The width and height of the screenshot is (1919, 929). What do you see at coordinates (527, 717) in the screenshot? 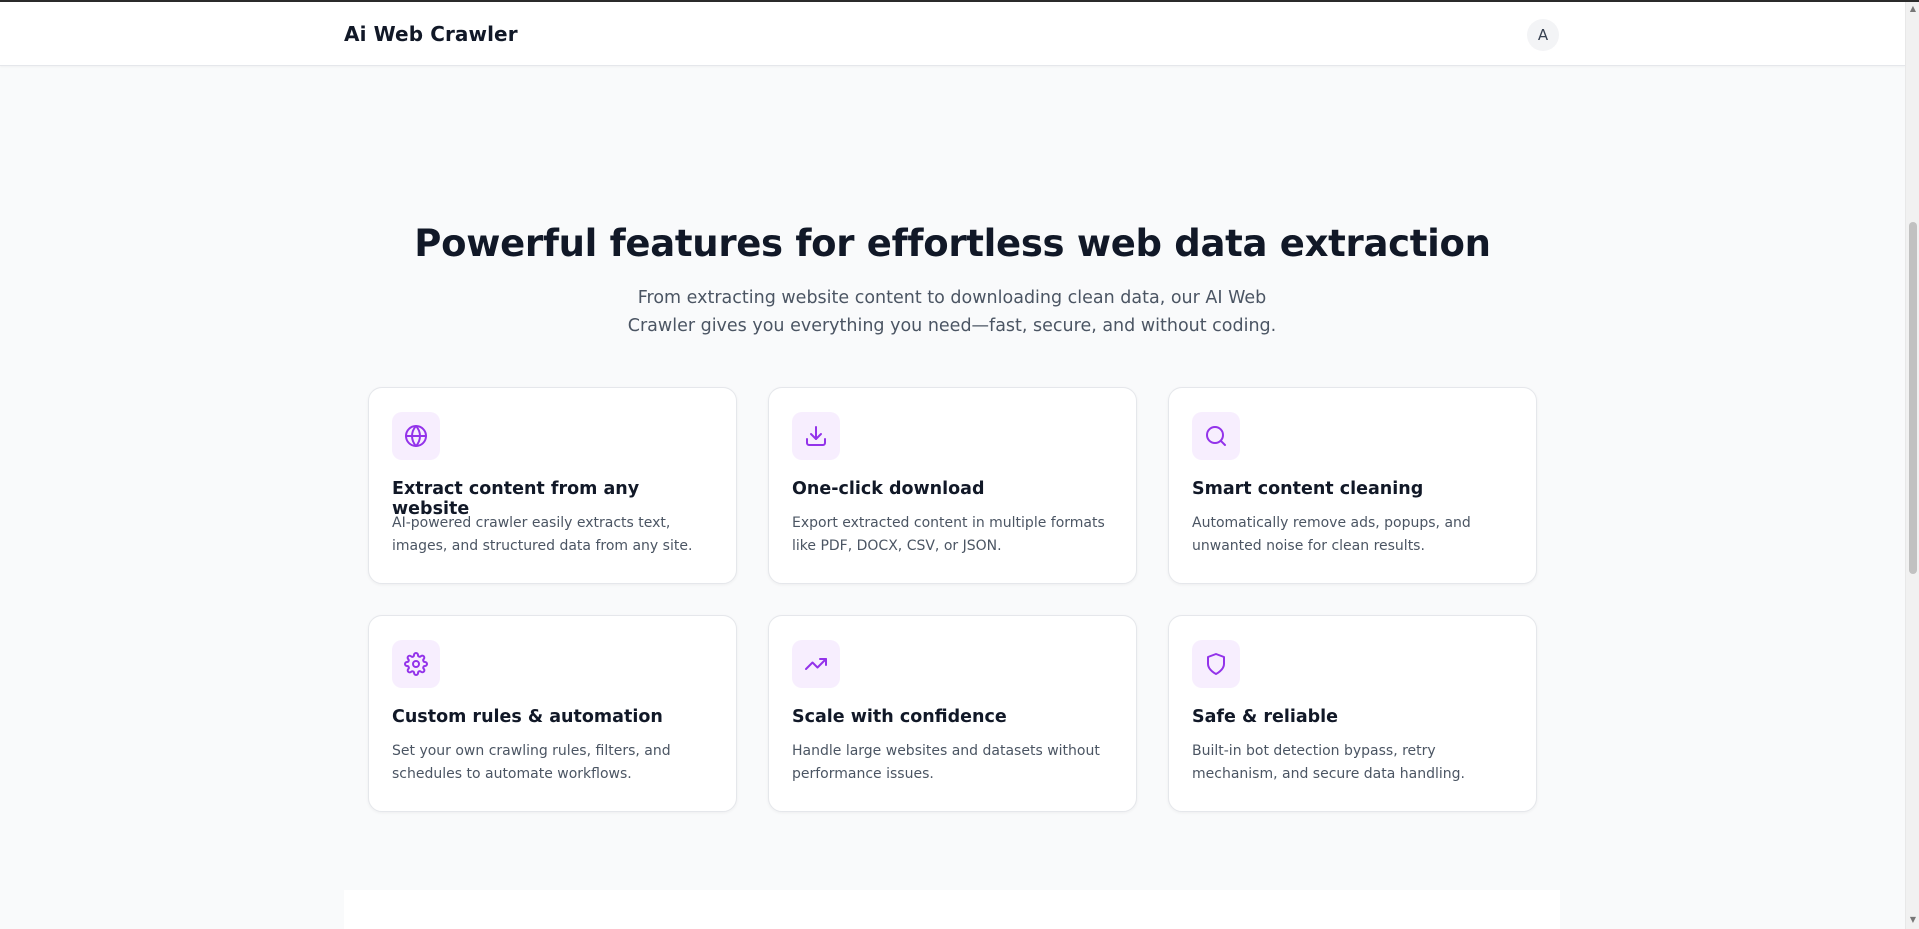
I see `feature-card-title: Custom rules & automation` at bounding box center [527, 717].